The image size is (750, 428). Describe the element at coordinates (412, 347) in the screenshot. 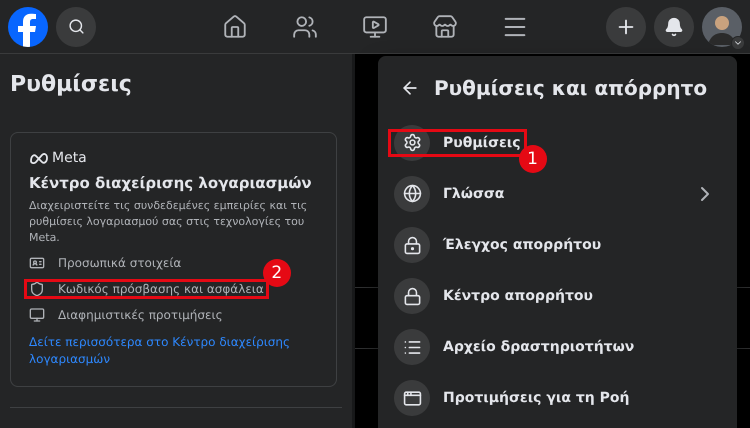

I see `list-icon` at that location.